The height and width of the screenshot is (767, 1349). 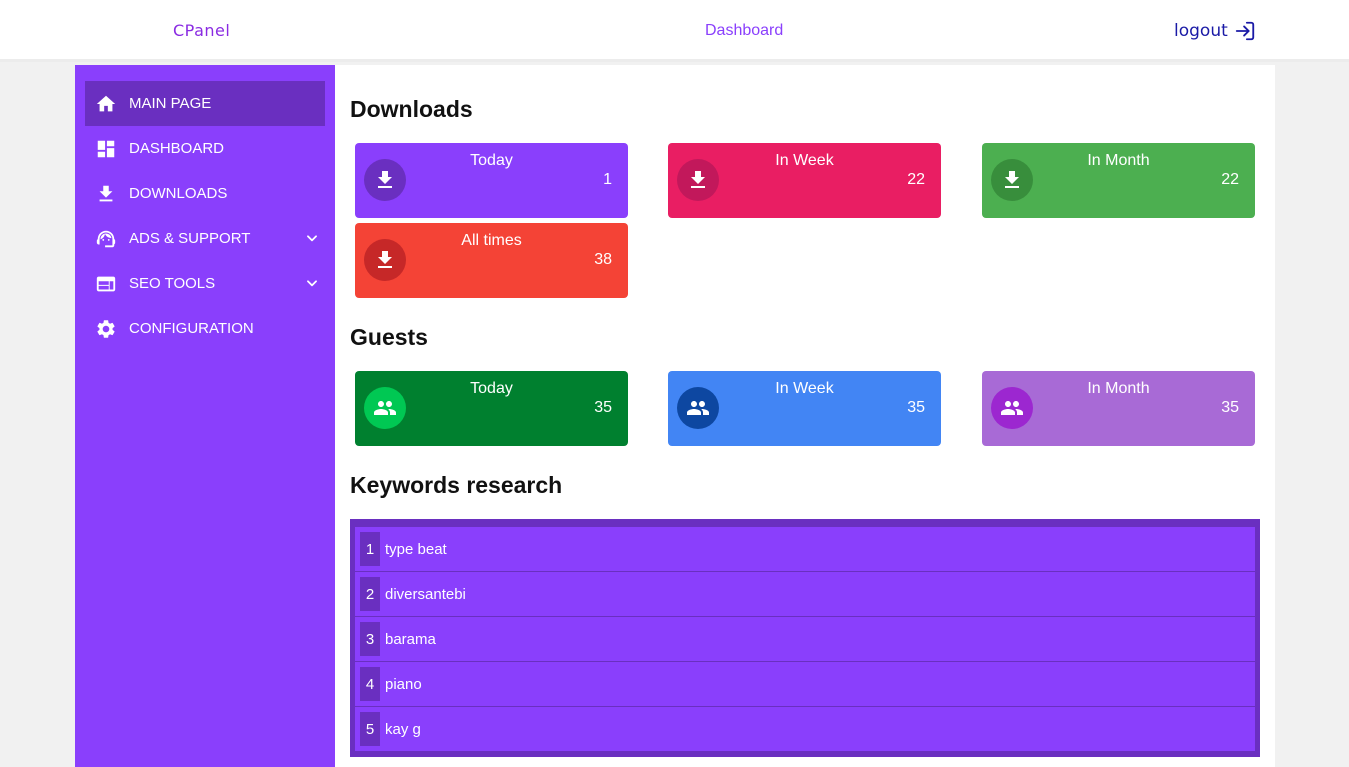 What do you see at coordinates (178, 193) in the screenshot?
I see `sidebar-item-label: DOWNLOADS` at bounding box center [178, 193].